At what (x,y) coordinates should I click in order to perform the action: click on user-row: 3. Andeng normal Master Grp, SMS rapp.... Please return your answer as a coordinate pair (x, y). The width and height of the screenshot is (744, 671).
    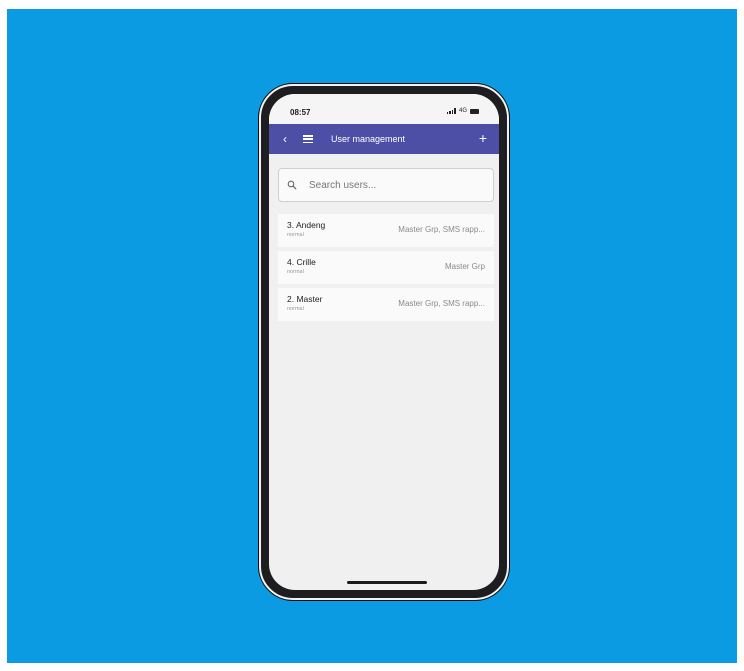
    Looking at the image, I should click on (386, 230).